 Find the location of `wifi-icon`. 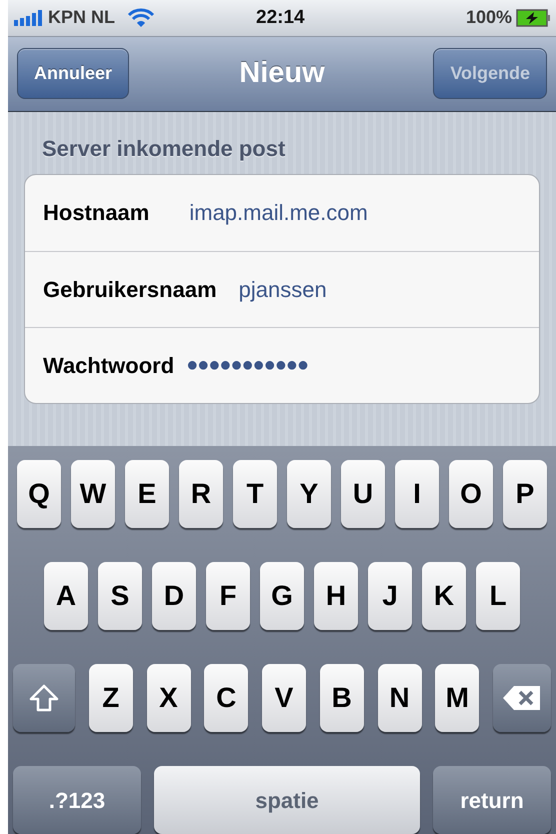

wifi-icon is located at coordinates (141, 17).